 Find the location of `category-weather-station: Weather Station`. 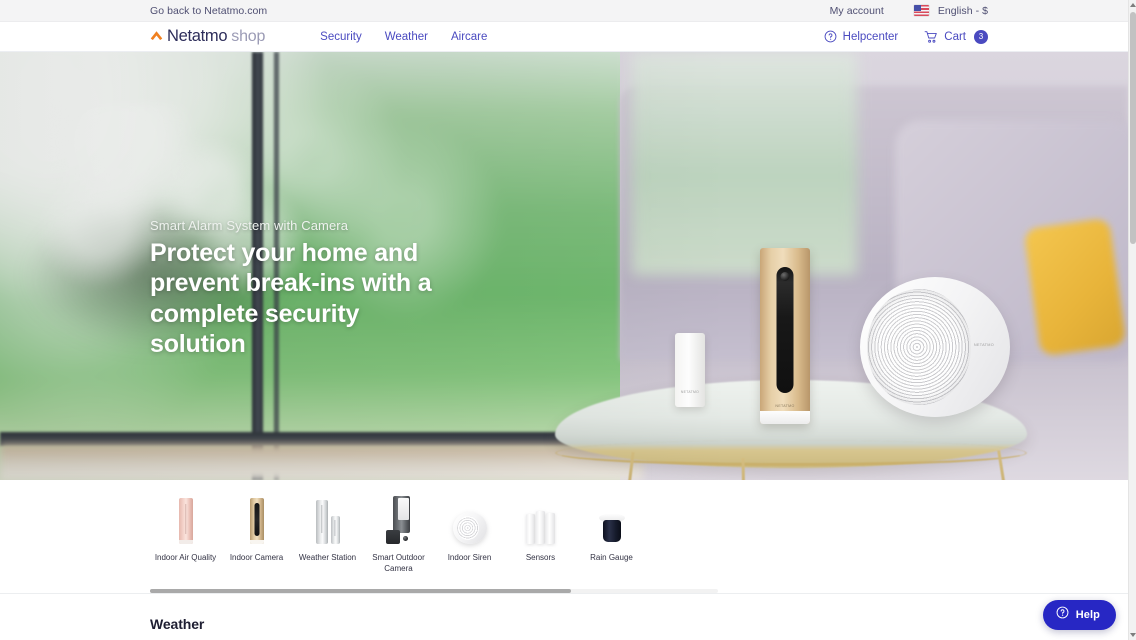

category-weather-station: Weather Station is located at coordinates (327, 524).